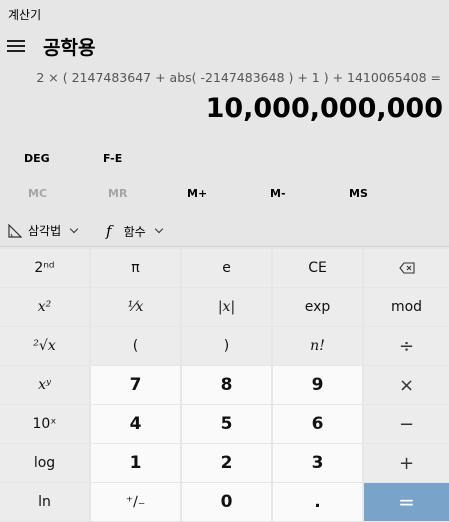  Describe the element at coordinates (112, 158) in the screenshot. I see `fe-button: F-E` at that location.